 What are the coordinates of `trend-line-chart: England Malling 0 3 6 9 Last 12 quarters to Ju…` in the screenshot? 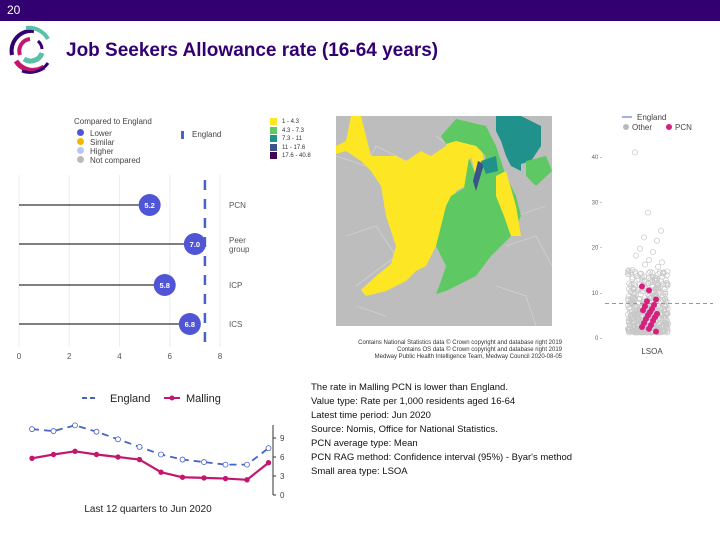 It's located at (157, 454).